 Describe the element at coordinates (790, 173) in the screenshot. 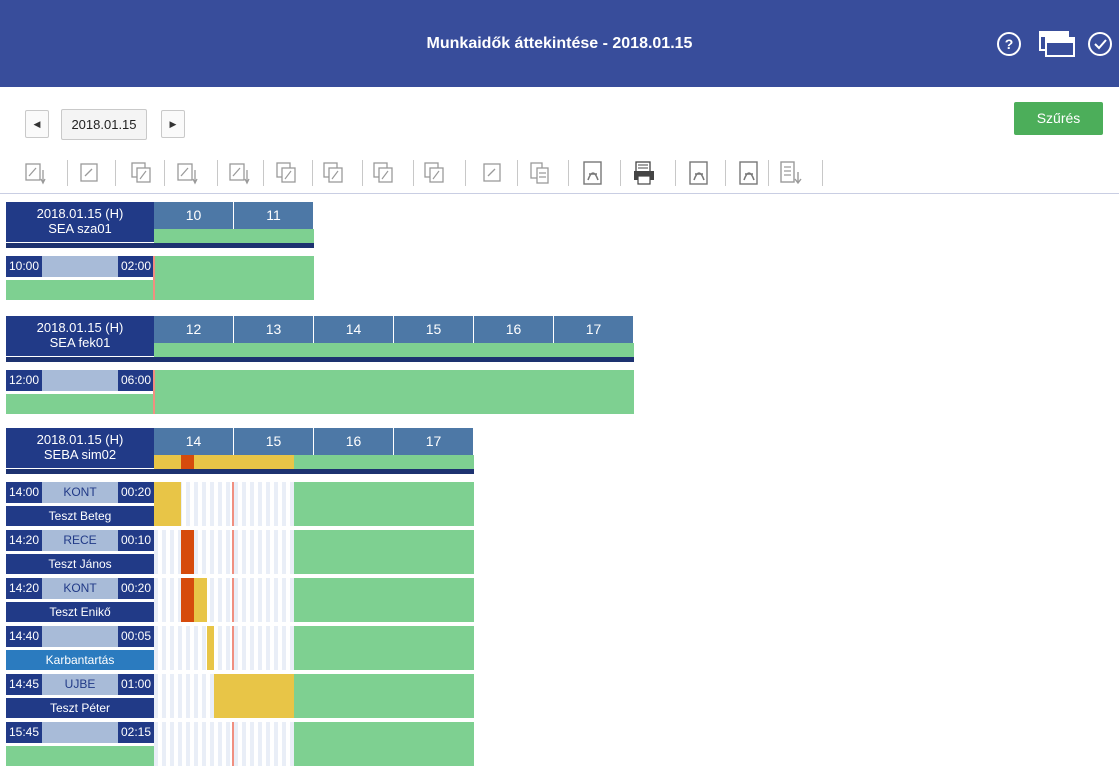

I see `document-down-icon` at that location.